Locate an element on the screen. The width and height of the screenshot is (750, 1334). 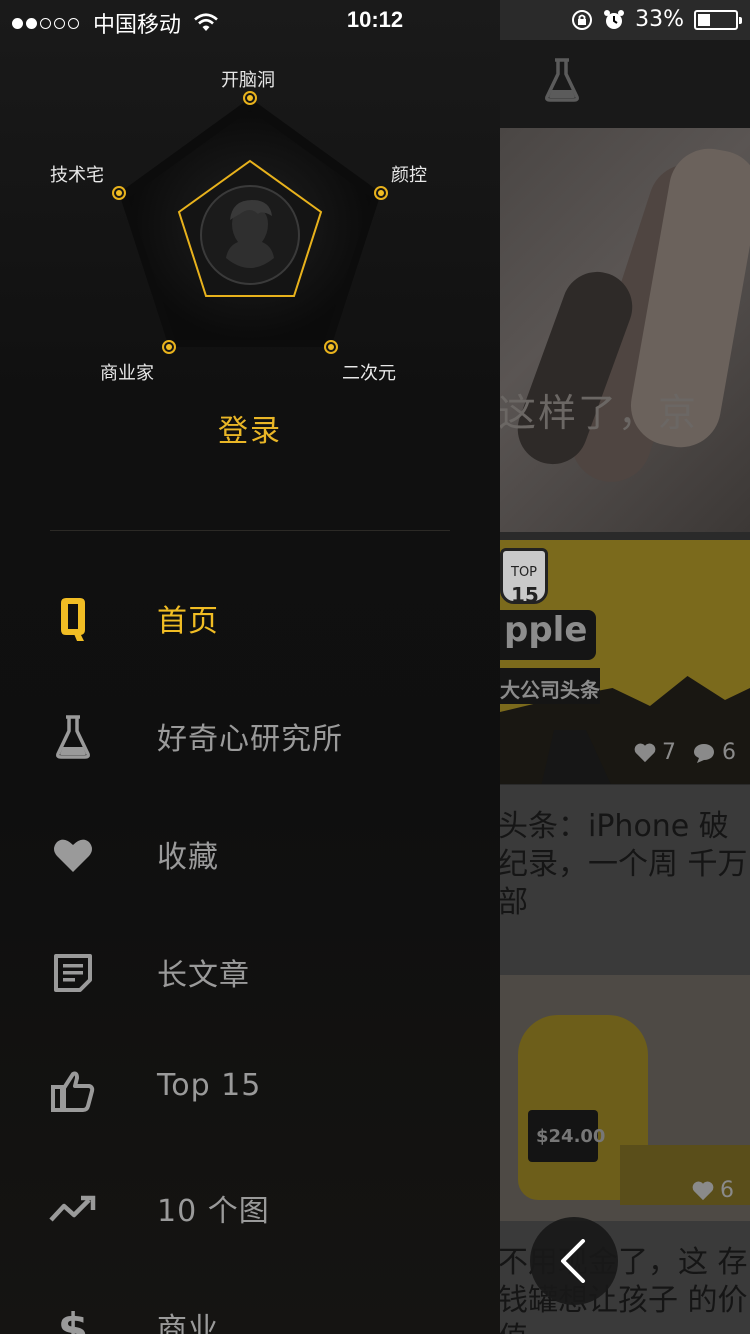
top15-badge: TOP 15 is located at coordinates (524, 577).